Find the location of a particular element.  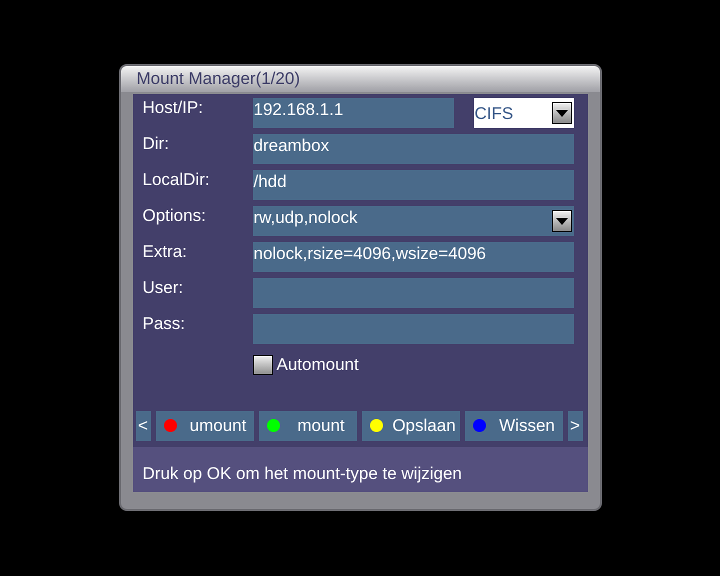

input-field: nolock,rsize=4096,wsize=4096 is located at coordinates (413, 257).